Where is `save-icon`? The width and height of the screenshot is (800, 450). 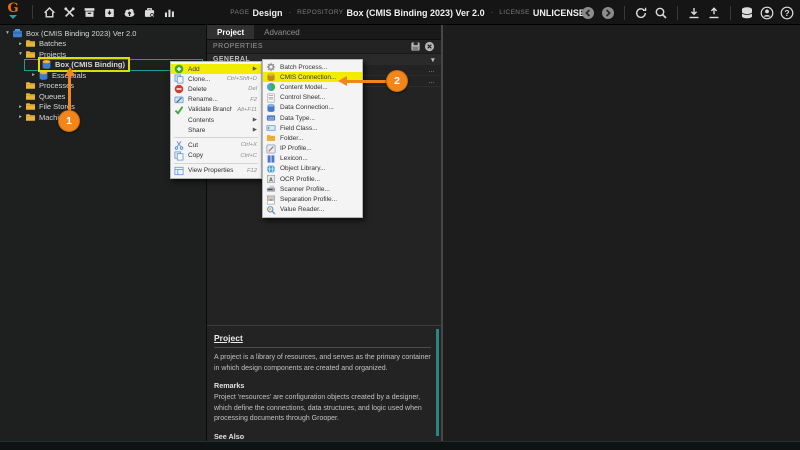
save-icon is located at coordinates (415, 46).